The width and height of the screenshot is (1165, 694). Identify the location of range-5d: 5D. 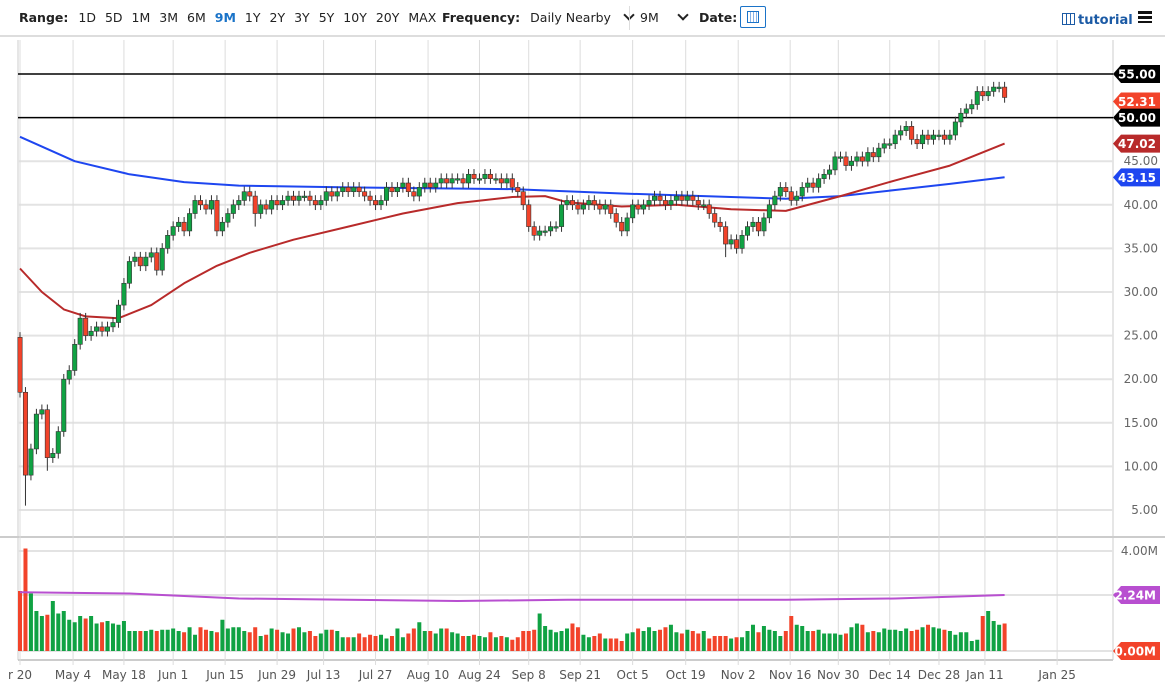
(114, 17).